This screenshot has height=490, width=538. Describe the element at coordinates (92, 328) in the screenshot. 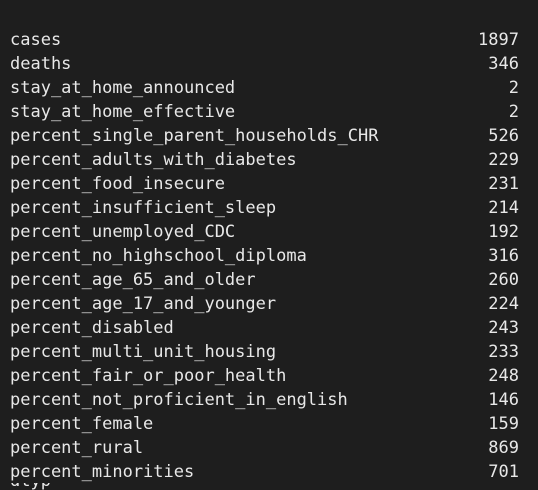

I see `column-name: percent_disabled` at that location.